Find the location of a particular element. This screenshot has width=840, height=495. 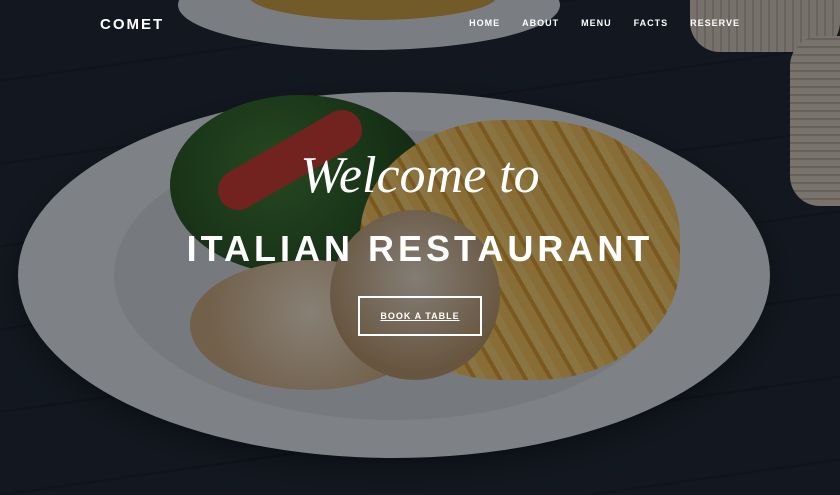

nav-reserve-link: RESERVE is located at coordinates (715, 23).